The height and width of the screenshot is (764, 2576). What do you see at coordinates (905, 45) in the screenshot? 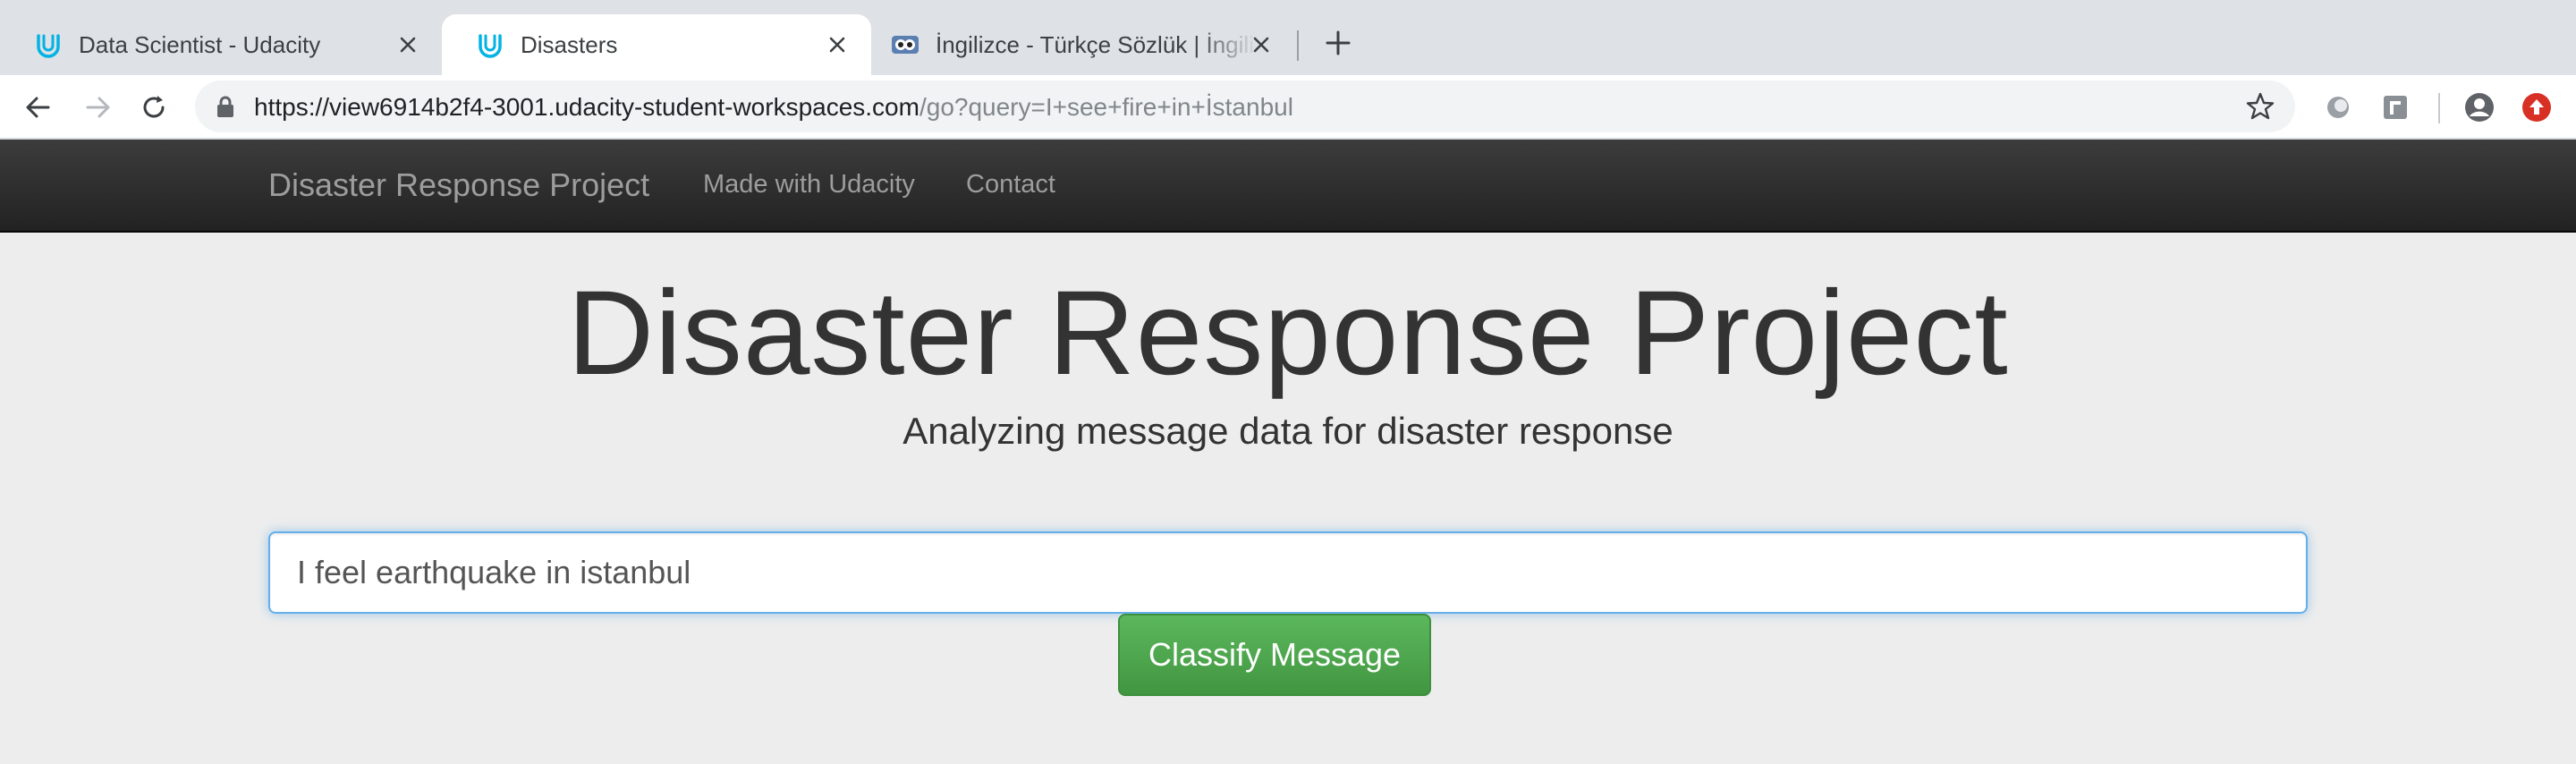
I see `sozluk-owl-icon` at bounding box center [905, 45].